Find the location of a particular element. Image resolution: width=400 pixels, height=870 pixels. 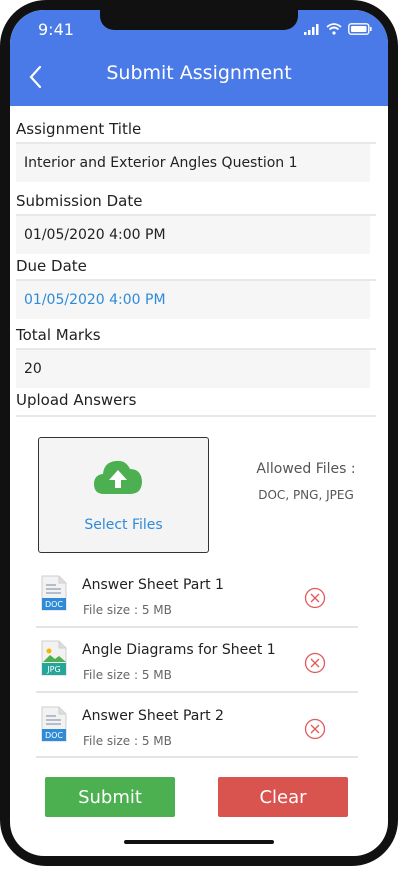

total-marks-label: Total Marks is located at coordinates (58, 335).